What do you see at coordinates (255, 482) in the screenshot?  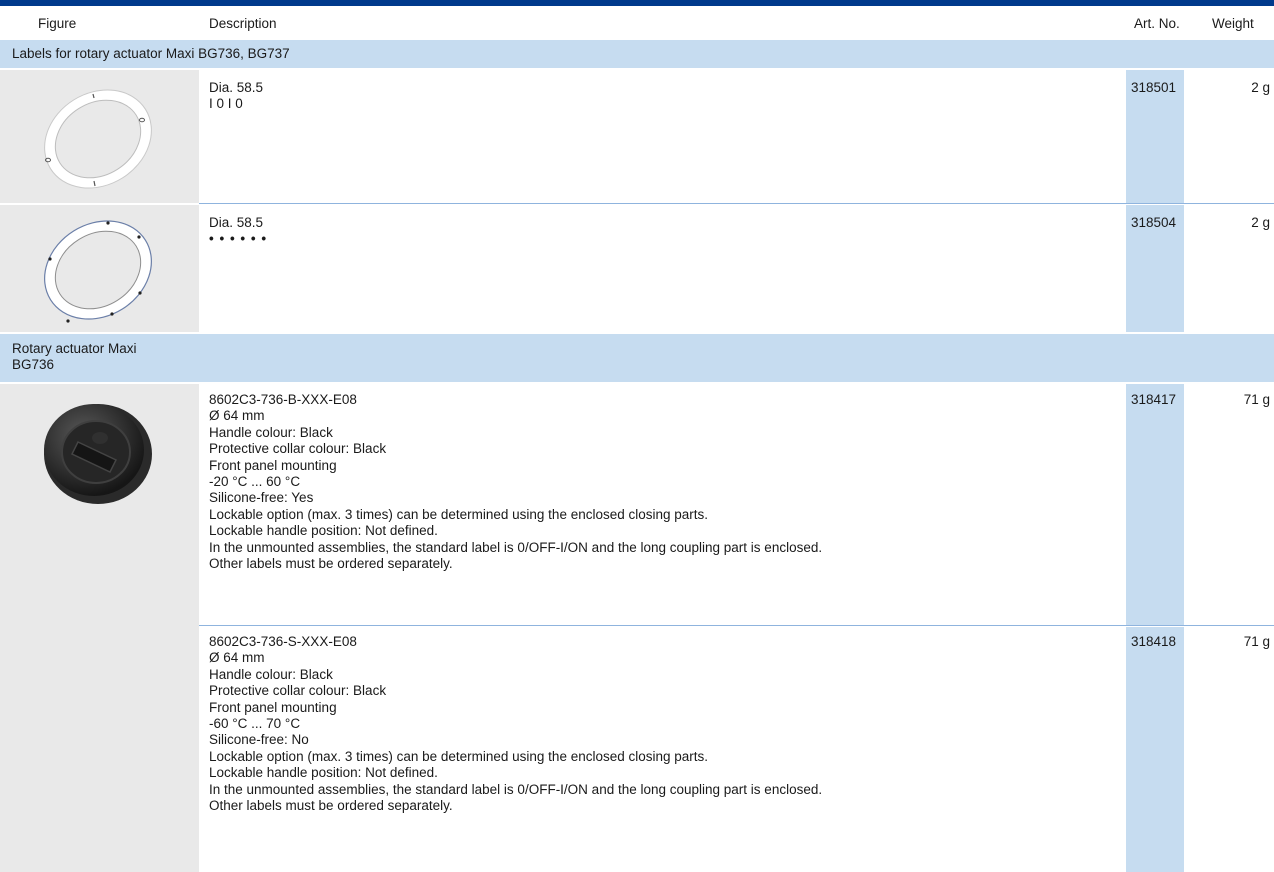 I see `desc-line: -20 °C ... 60 °C` at bounding box center [255, 482].